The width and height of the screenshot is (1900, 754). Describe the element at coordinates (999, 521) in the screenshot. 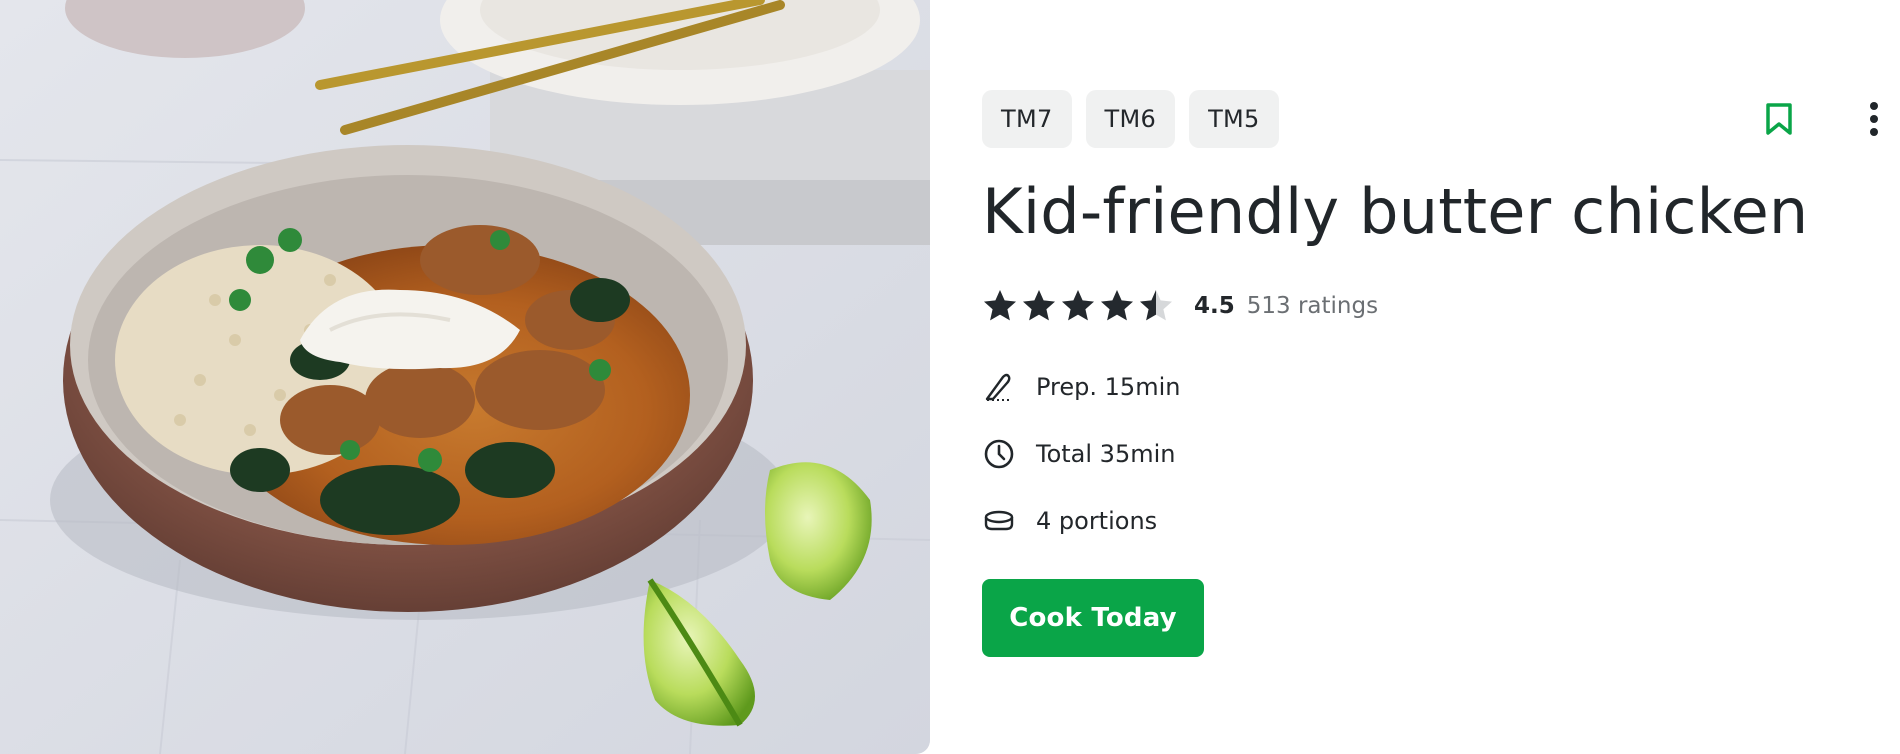

I see `bowl-icon` at that location.